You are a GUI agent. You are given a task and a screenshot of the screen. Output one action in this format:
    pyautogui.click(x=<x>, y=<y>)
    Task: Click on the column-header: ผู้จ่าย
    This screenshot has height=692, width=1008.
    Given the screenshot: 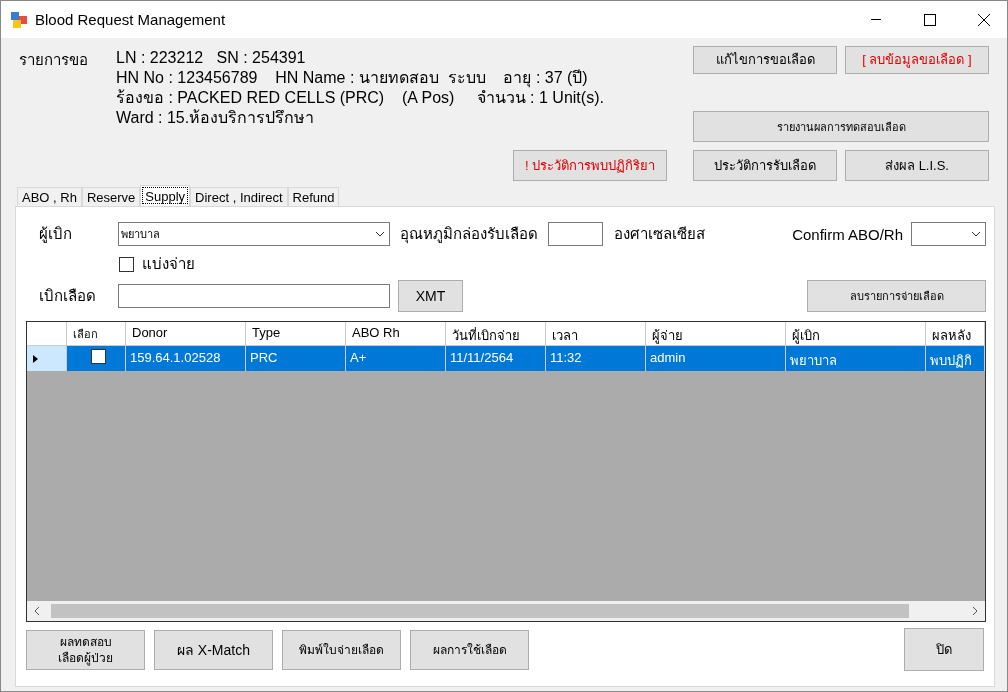 What is the action you would take?
    pyautogui.click(x=716, y=334)
    